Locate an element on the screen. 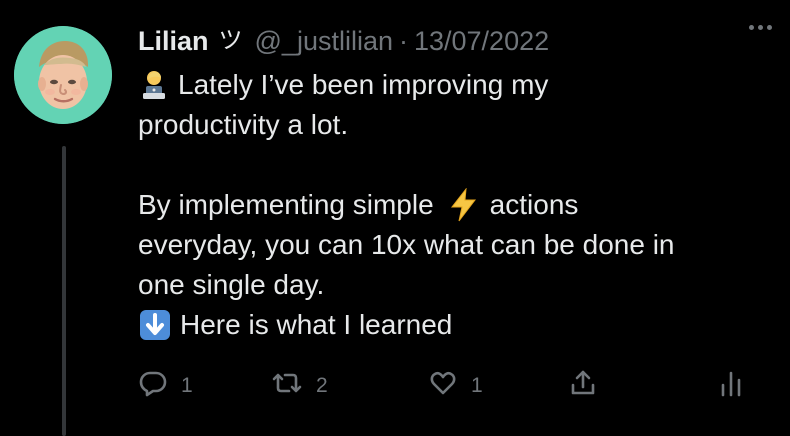  thread-line is located at coordinates (64, 291).